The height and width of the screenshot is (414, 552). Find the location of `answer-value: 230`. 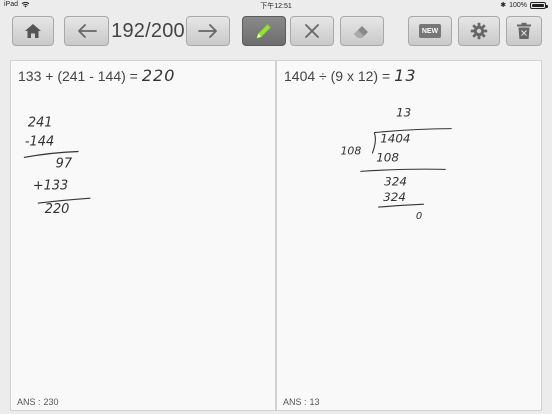

answer-value: 230 is located at coordinates (51, 402).